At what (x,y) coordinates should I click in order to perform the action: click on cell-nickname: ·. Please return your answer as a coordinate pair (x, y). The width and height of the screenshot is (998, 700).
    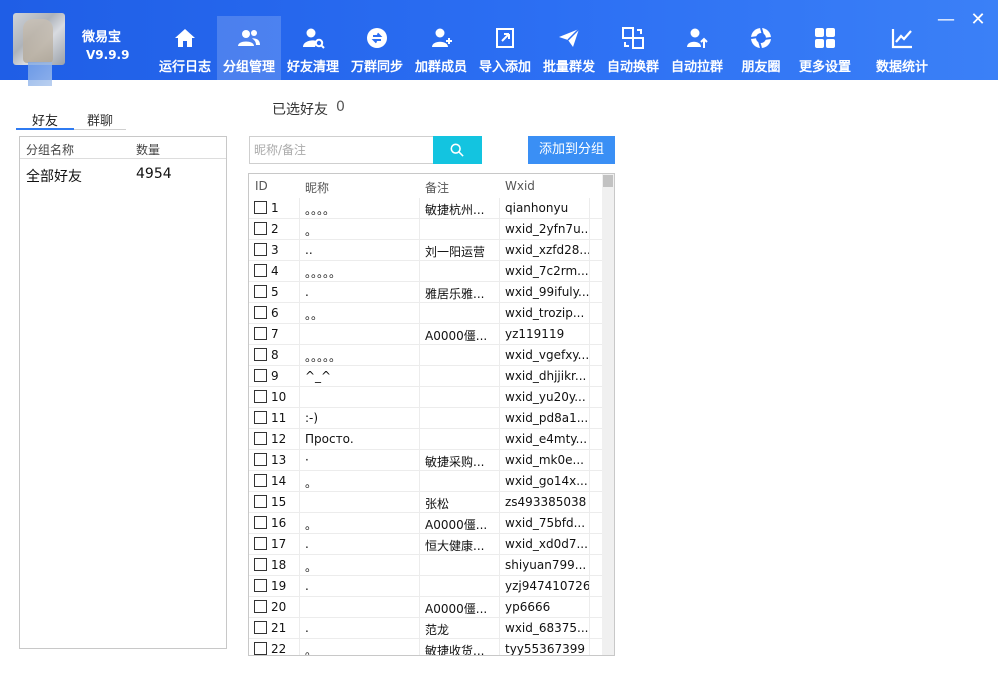
    Looking at the image, I should click on (307, 460).